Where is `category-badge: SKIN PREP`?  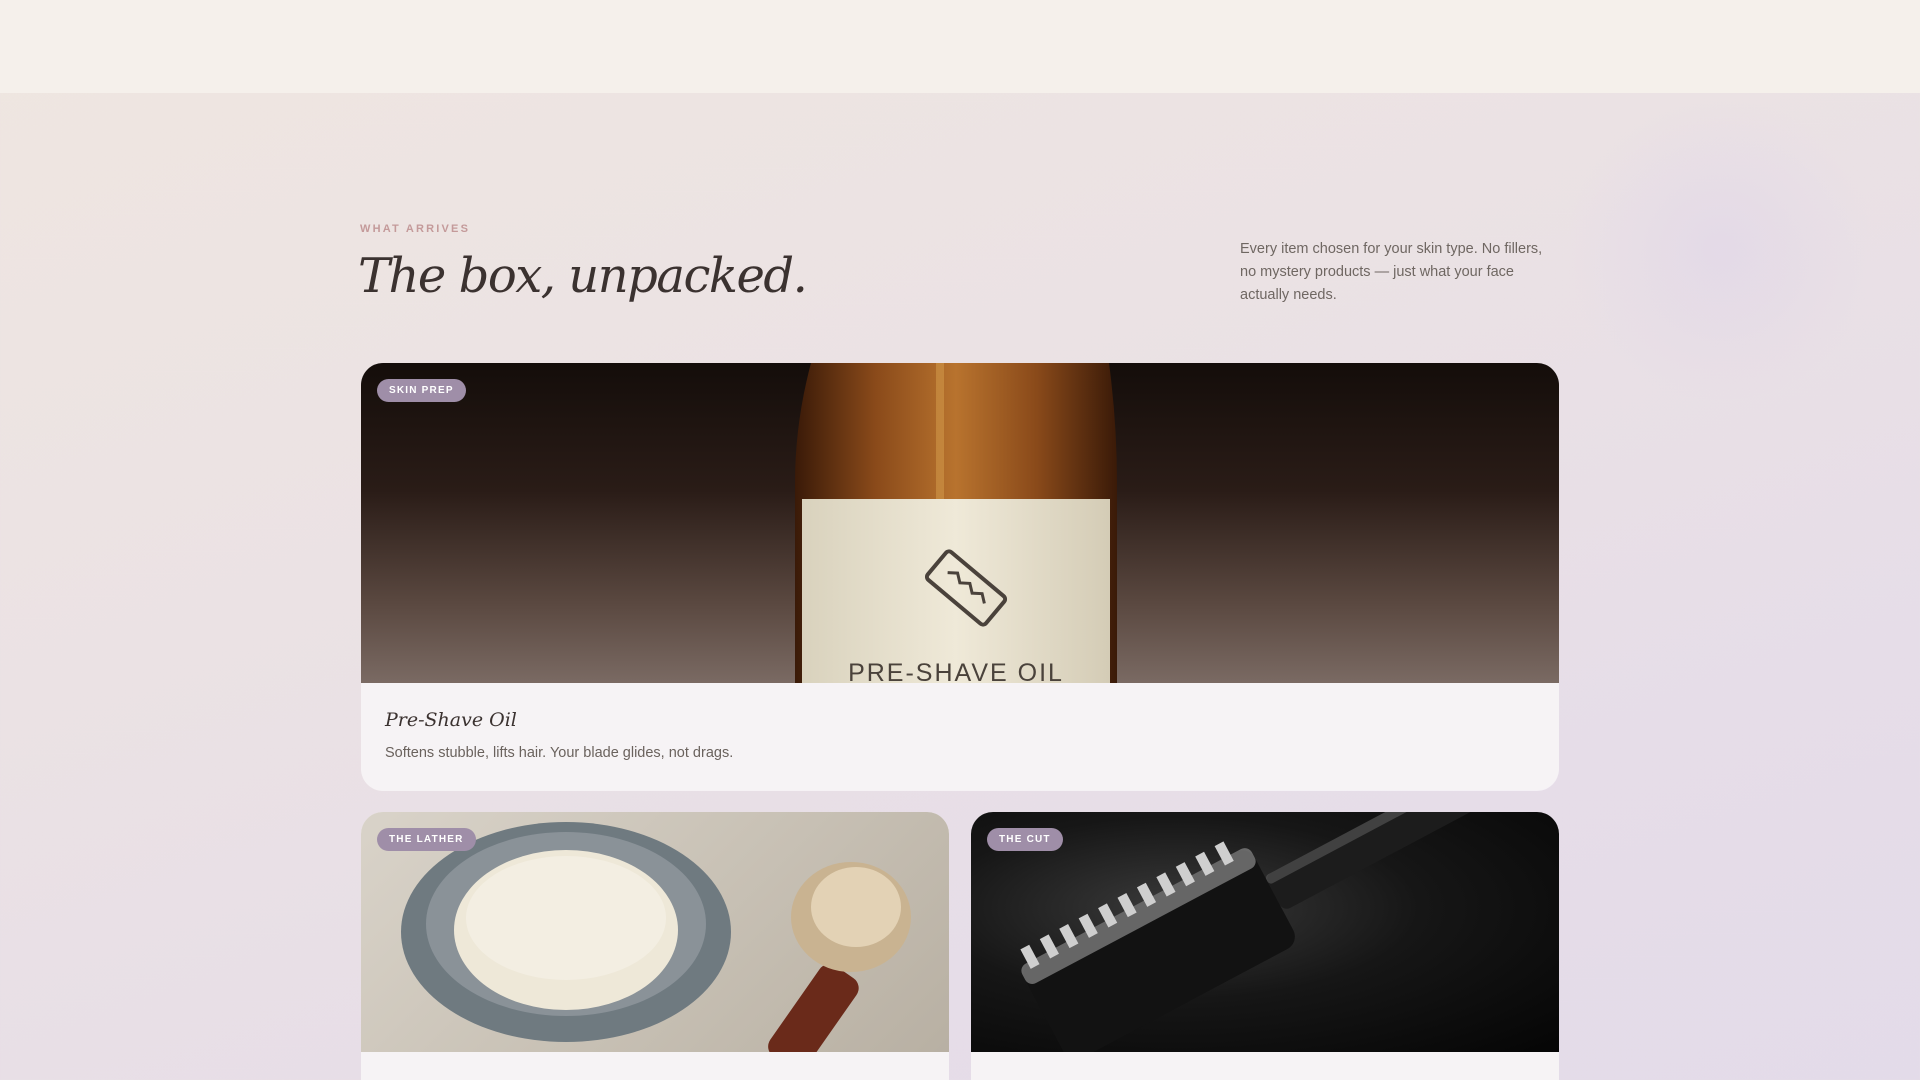 category-badge: SKIN PREP is located at coordinates (421, 390).